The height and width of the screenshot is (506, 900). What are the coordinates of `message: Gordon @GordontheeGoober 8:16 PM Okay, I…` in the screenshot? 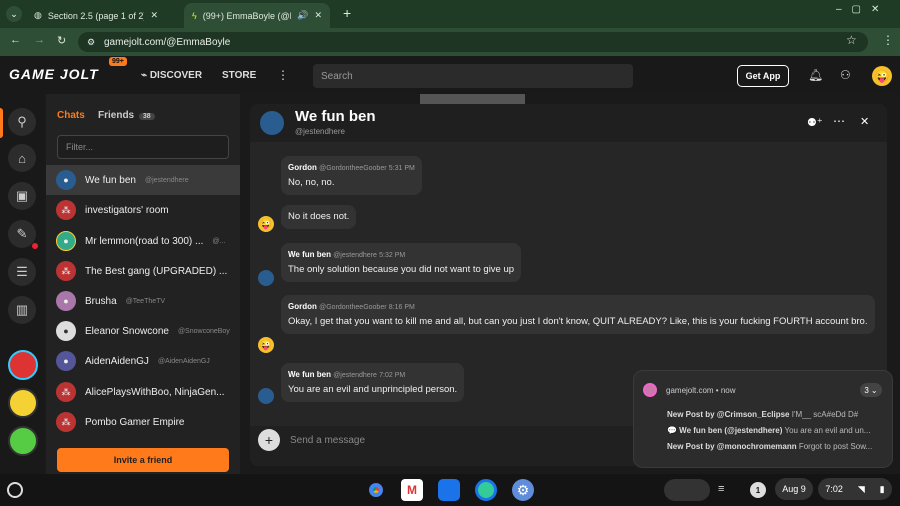 It's located at (578, 314).